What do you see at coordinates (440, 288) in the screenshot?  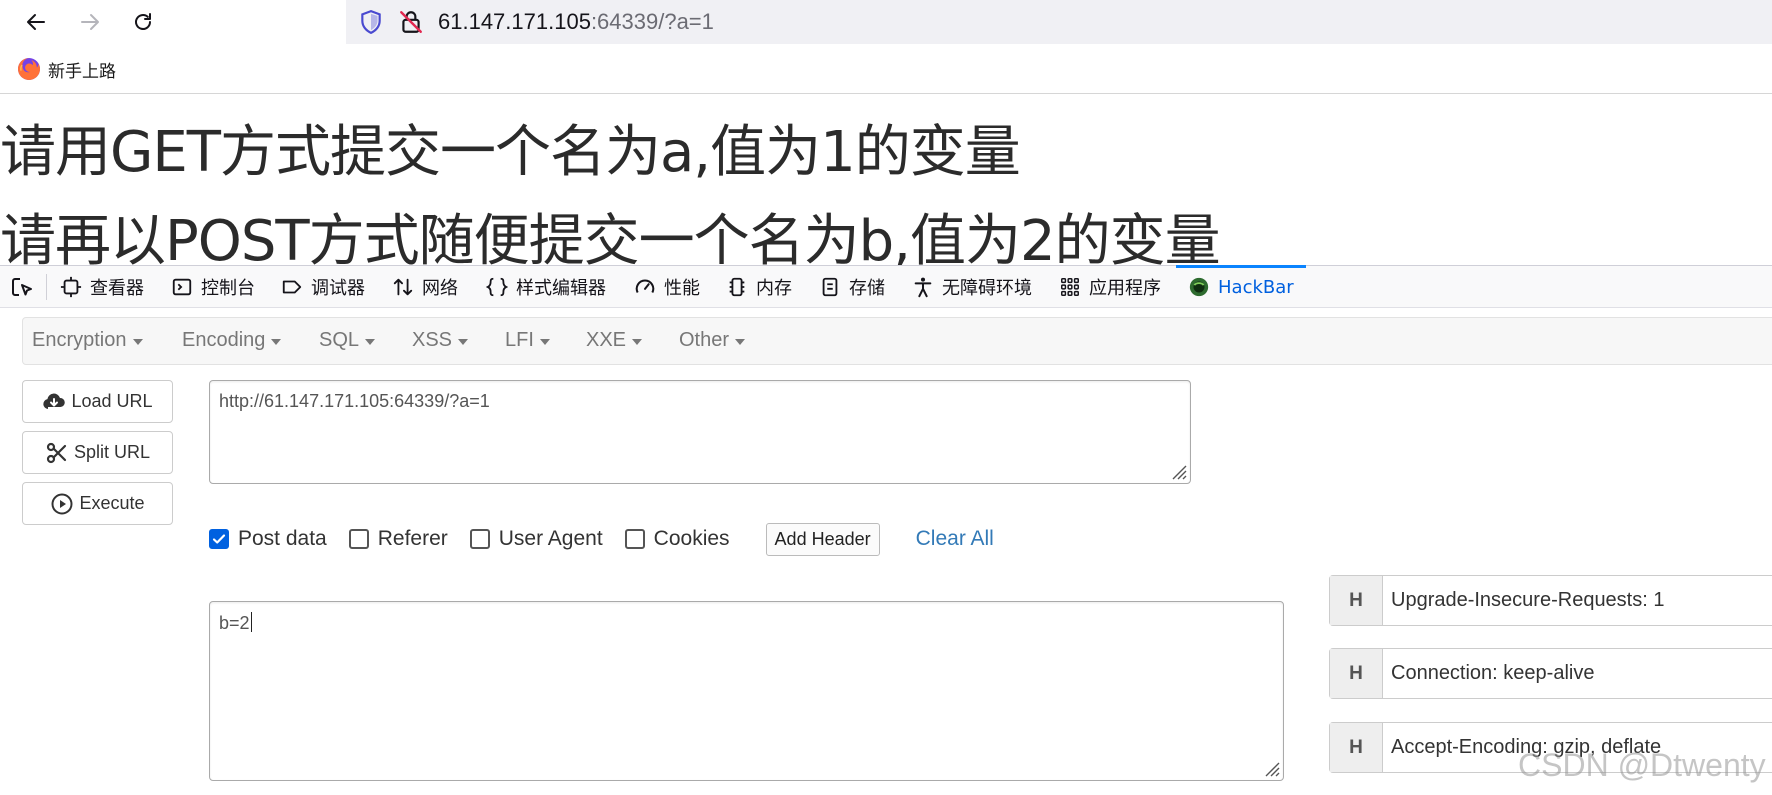 I see `tab-label: 网络` at bounding box center [440, 288].